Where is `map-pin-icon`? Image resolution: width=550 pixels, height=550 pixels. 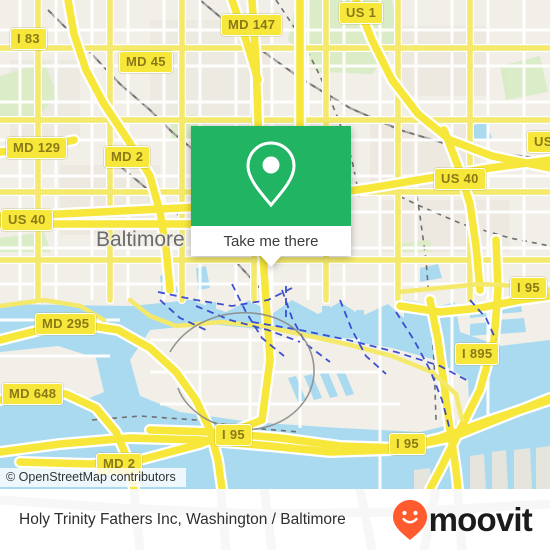 map-pin-icon is located at coordinates (271, 176).